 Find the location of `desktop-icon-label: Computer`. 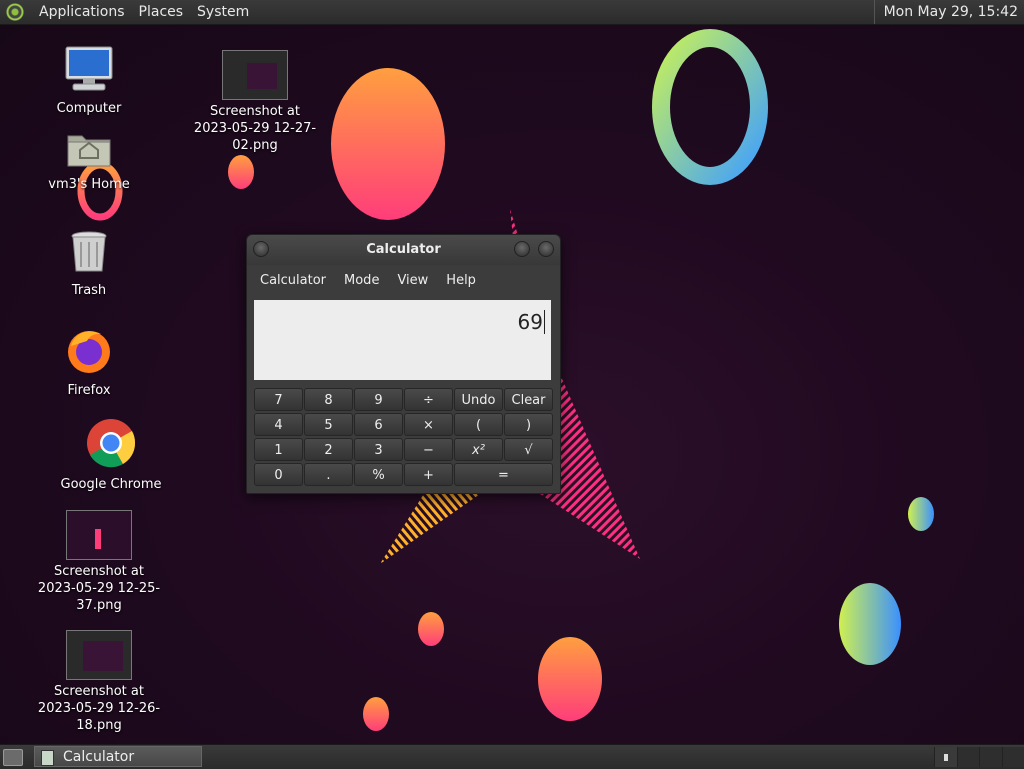

desktop-icon-label: Computer is located at coordinates (89, 108).